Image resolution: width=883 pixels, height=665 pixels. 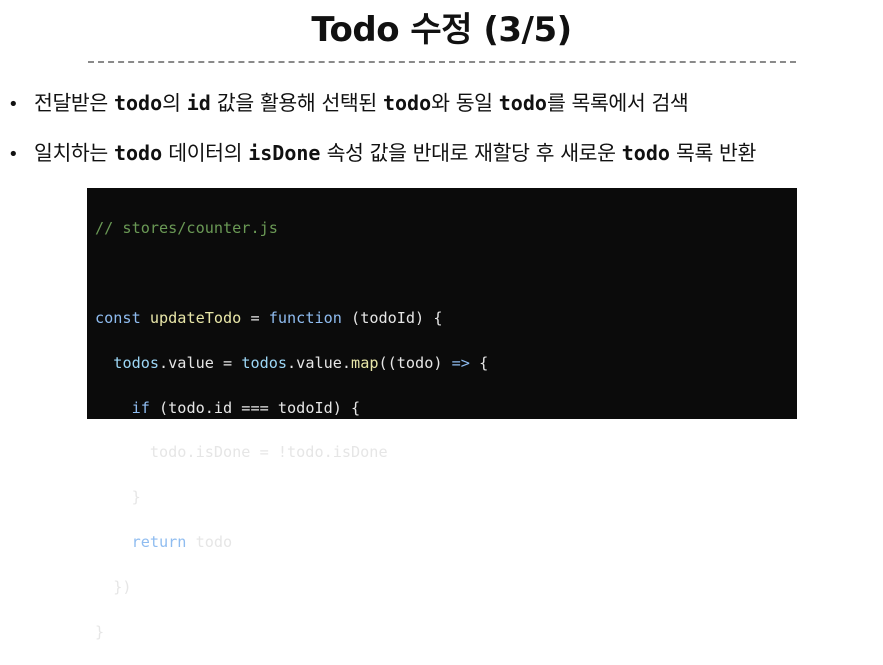 I want to click on bullet-text: 데이터의, so click(x=205, y=153).